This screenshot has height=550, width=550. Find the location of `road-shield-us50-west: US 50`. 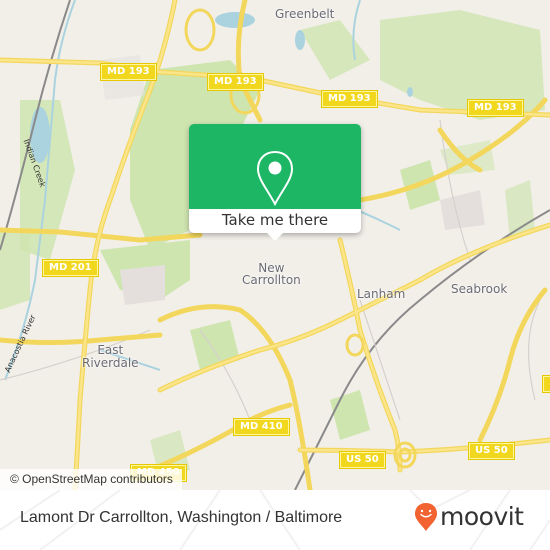

road-shield-us50-west: US 50 is located at coordinates (362, 460).